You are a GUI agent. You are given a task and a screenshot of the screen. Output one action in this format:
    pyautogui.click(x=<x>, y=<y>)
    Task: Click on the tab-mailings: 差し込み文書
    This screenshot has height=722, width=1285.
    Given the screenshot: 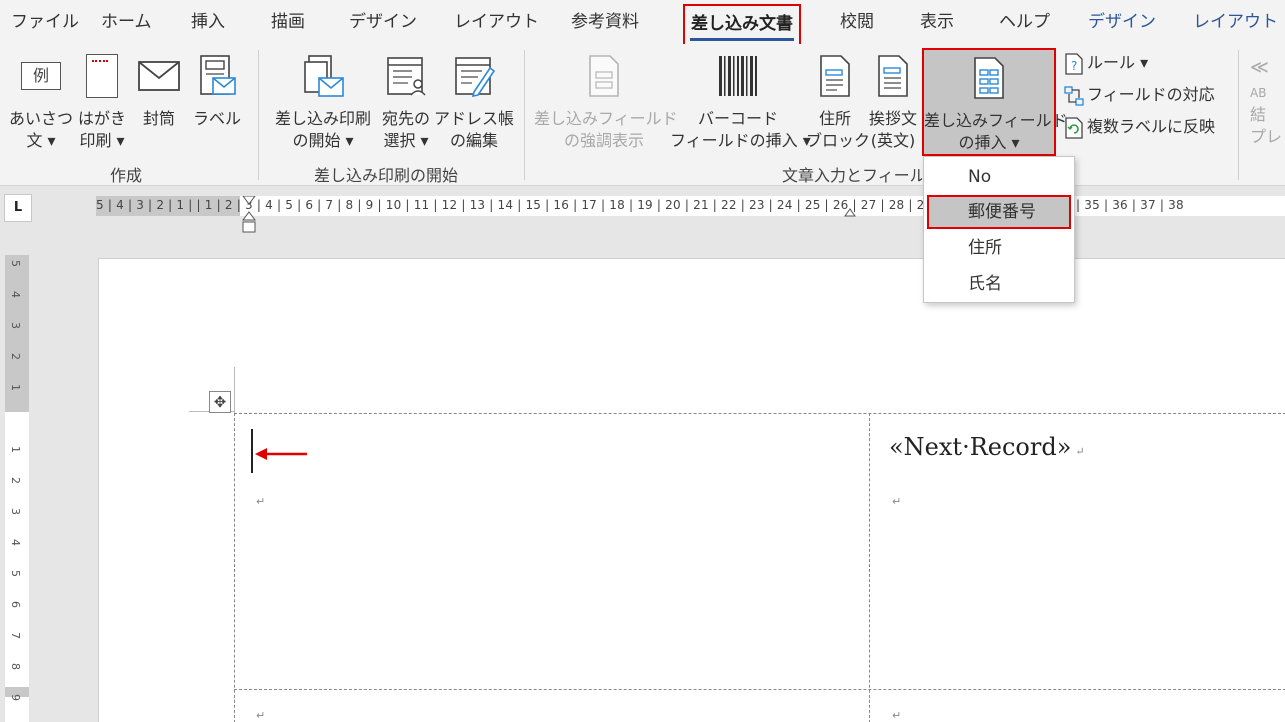 What is the action you would take?
    pyautogui.click(x=742, y=25)
    